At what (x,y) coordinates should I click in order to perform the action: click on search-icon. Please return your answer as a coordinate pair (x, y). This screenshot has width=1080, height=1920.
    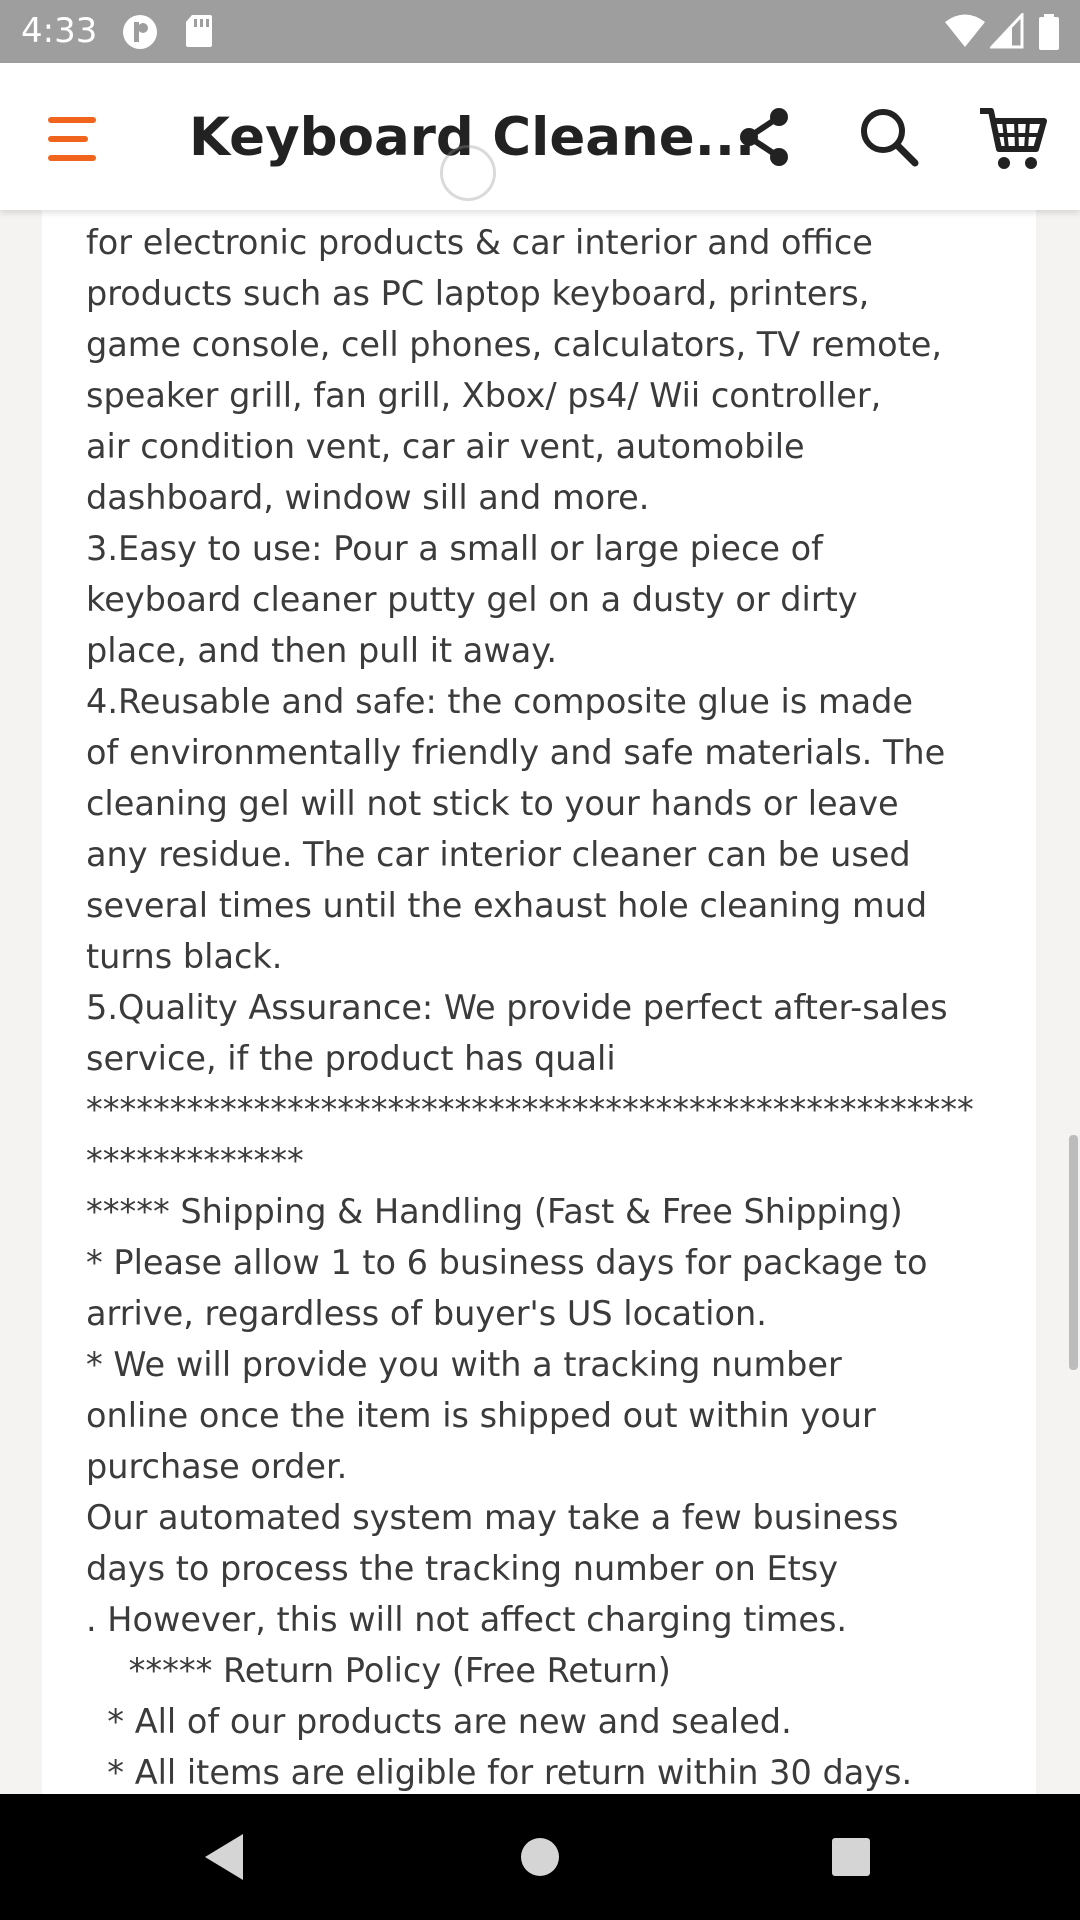
    Looking at the image, I should click on (890, 138).